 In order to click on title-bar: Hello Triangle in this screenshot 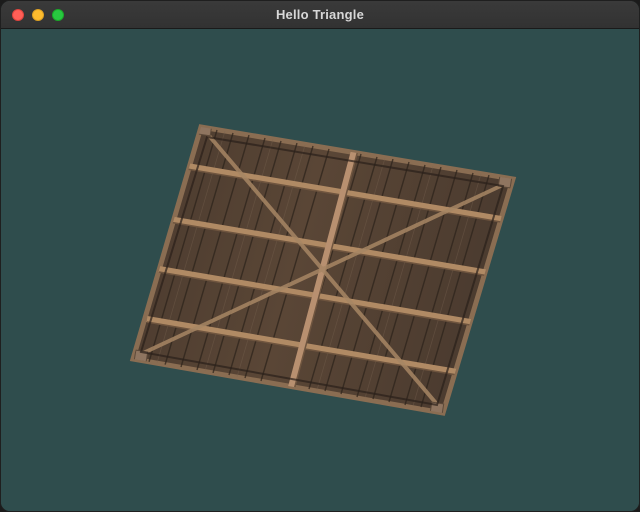, I will do `click(320, 15)`.